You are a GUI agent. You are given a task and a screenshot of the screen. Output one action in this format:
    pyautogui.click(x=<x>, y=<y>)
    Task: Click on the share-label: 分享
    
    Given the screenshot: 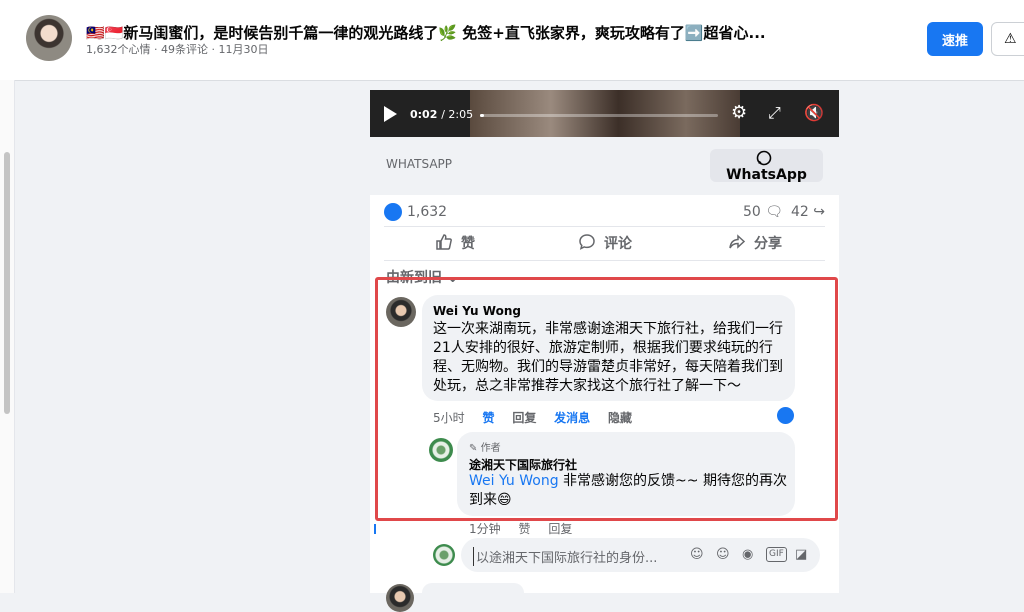 What is the action you would take?
    pyautogui.click(x=768, y=244)
    